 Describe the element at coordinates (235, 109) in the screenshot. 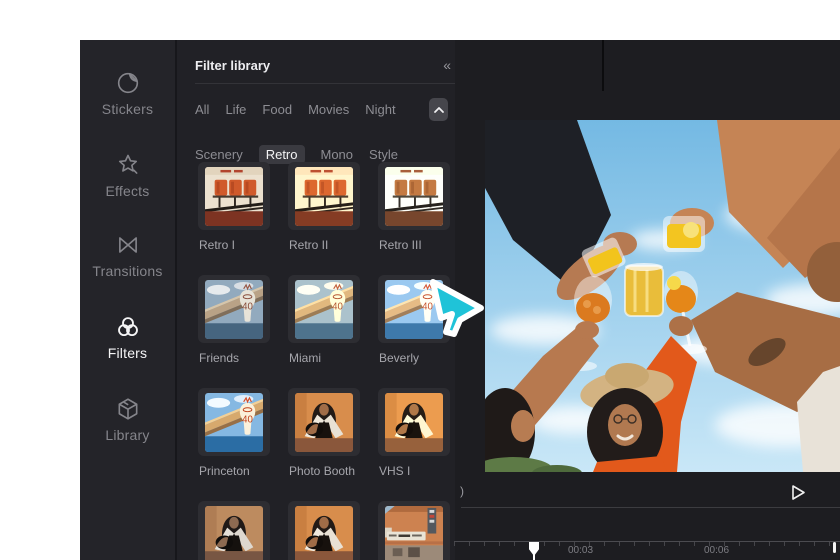

I see `category-life: Life` at that location.